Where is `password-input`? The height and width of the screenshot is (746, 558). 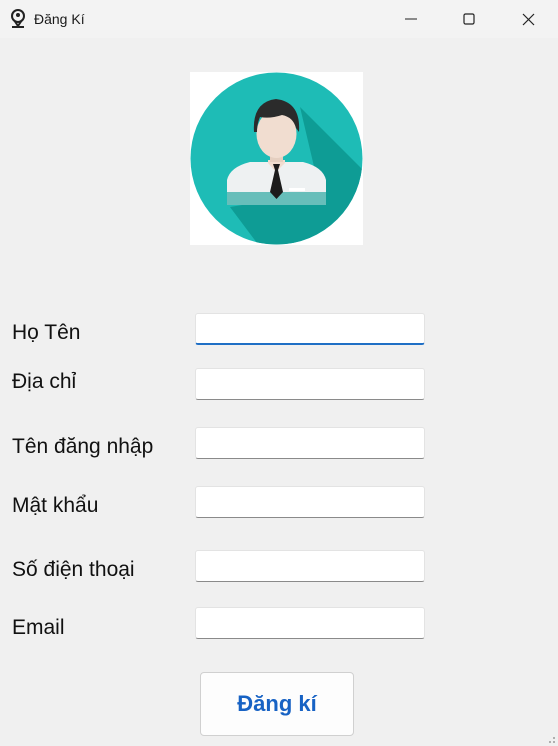
password-input is located at coordinates (310, 502).